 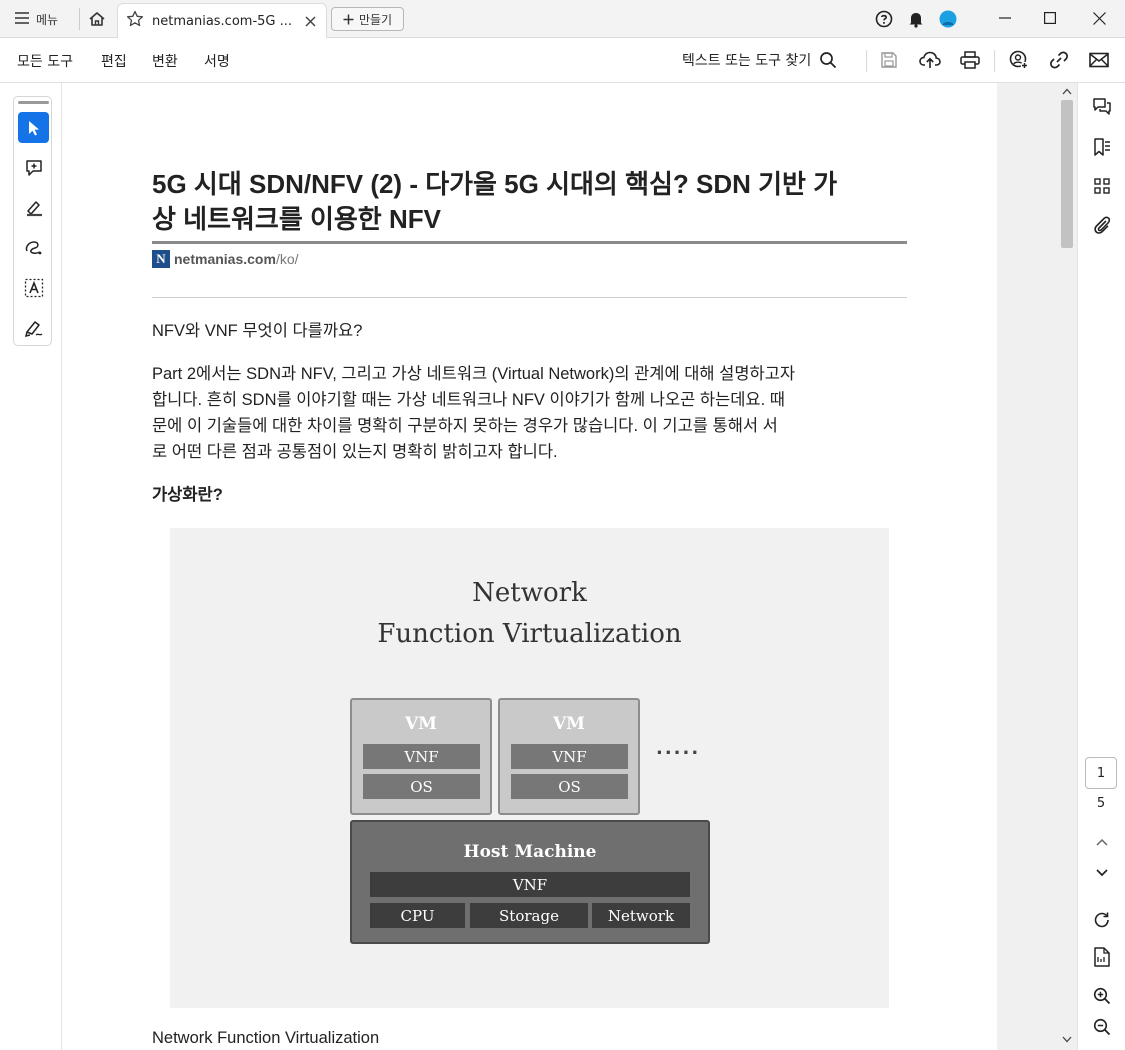 What do you see at coordinates (225, 259) in the screenshot?
I see `source-brand: N netmanias.com/ko/` at bounding box center [225, 259].